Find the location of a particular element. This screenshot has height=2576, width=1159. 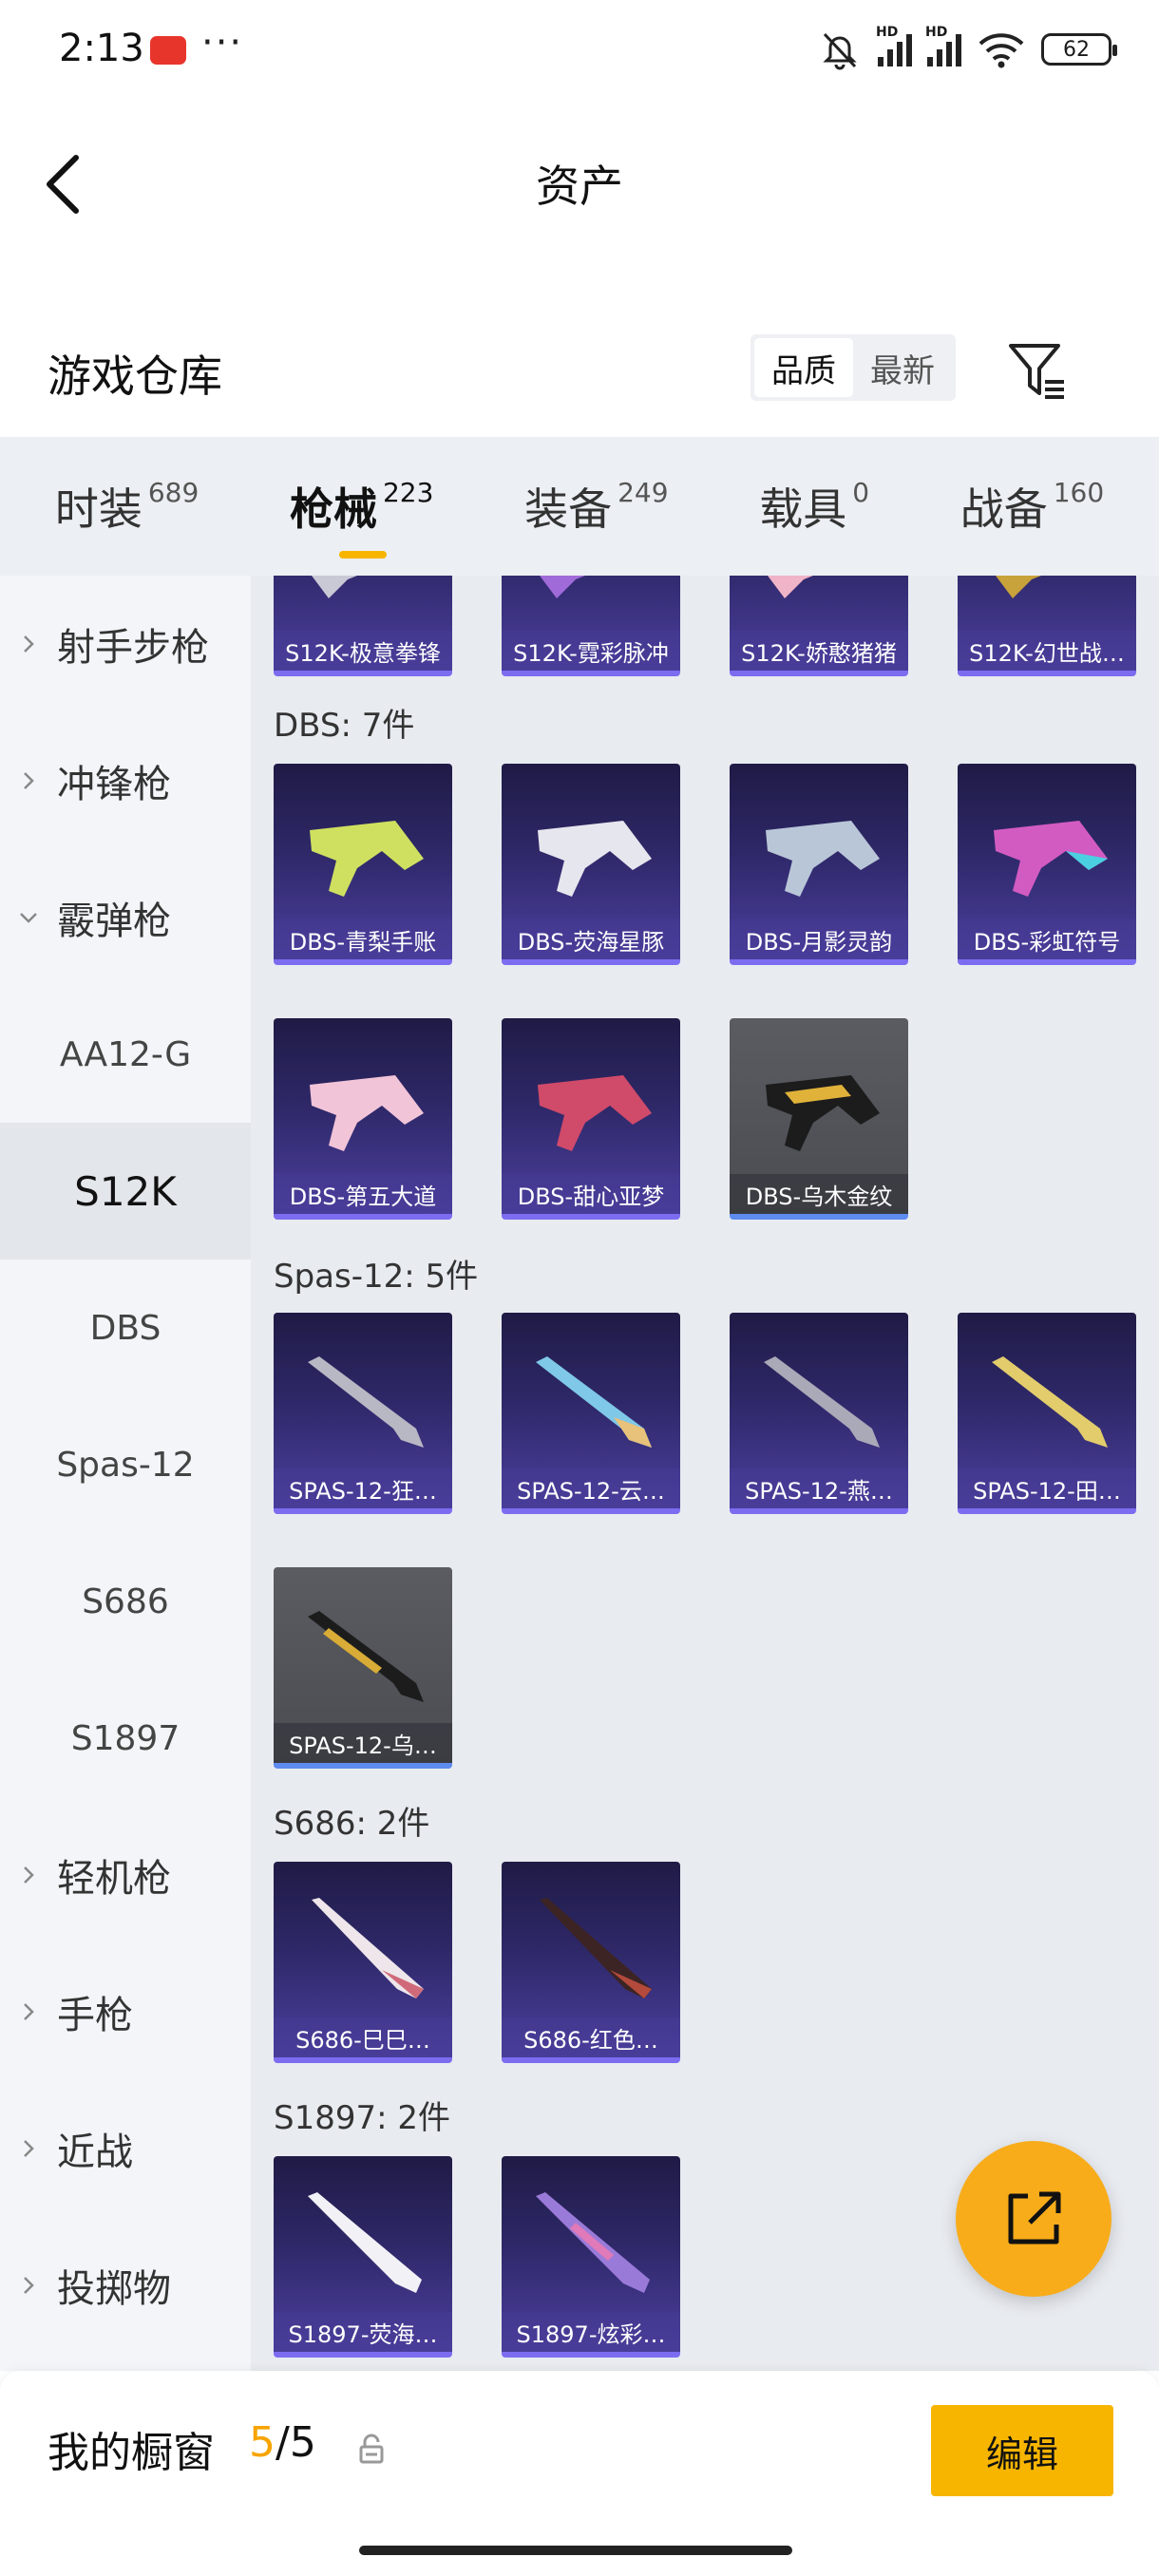

group-label-s1897: S1897: 2件 is located at coordinates (362, 2118).